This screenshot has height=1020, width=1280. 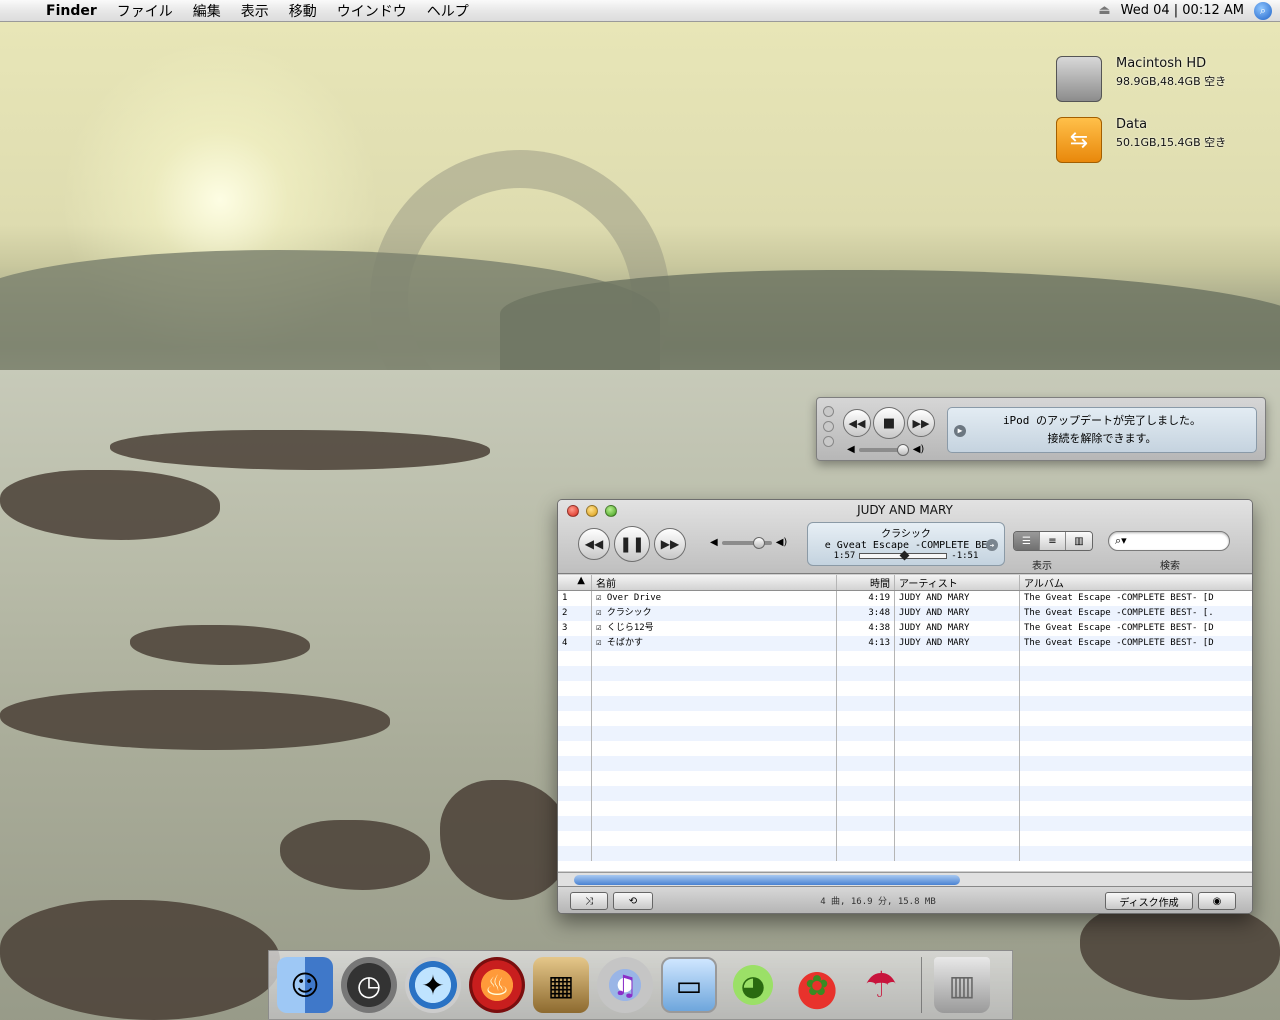 What do you see at coordinates (866, 643) in the screenshot?
I see `track-time: 4:13` at bounding box center [866, 643].